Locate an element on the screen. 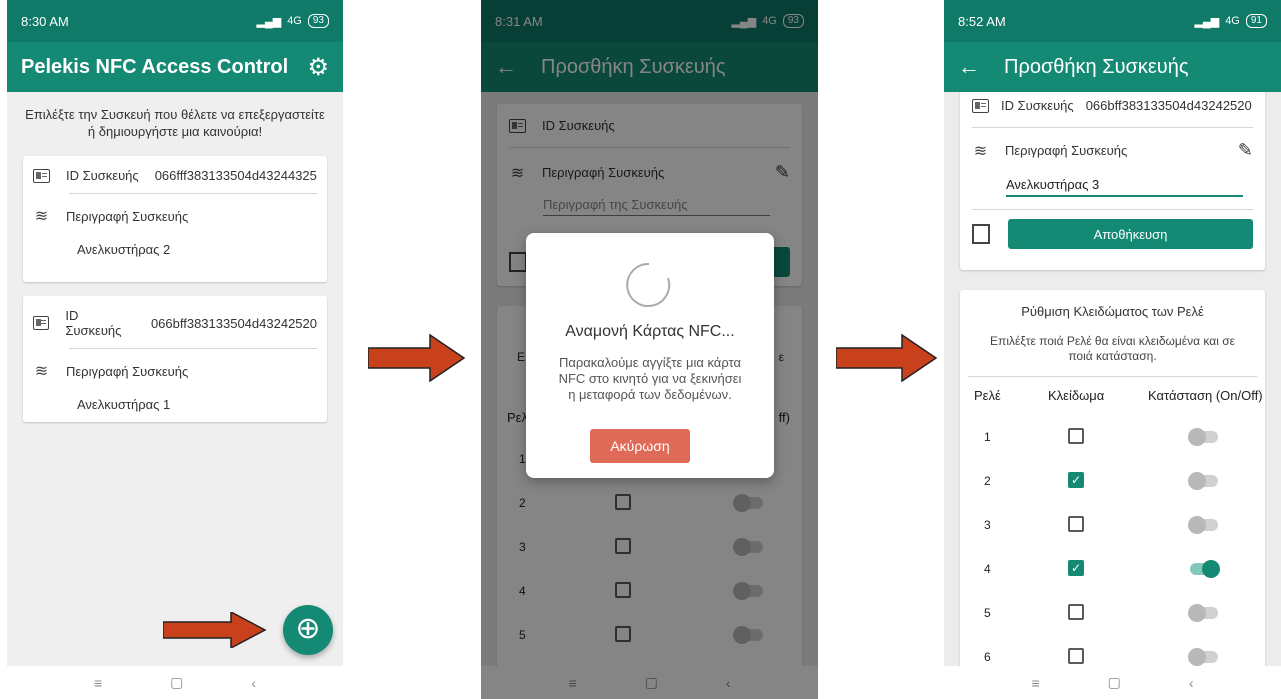 Image resolution: width=1281 pixels, height=699 pixels. save-button: Αποθήκευση is located at coordinates (1130, 234).